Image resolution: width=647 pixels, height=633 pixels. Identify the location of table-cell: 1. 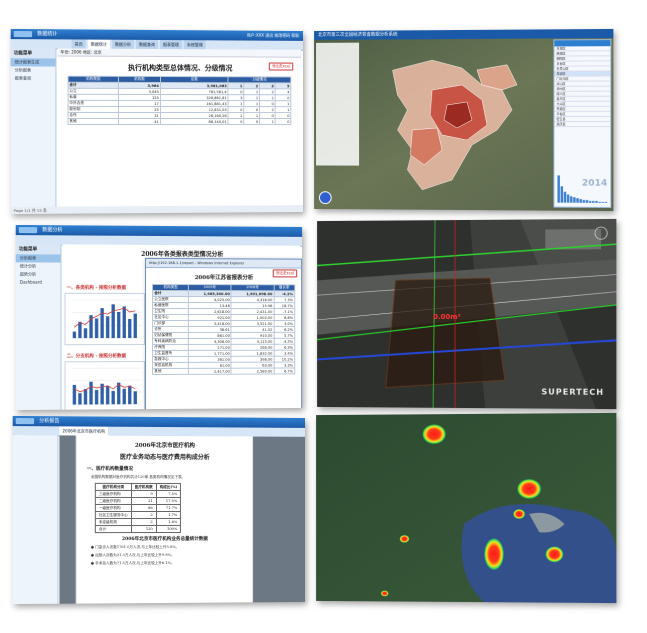
(267, 121).